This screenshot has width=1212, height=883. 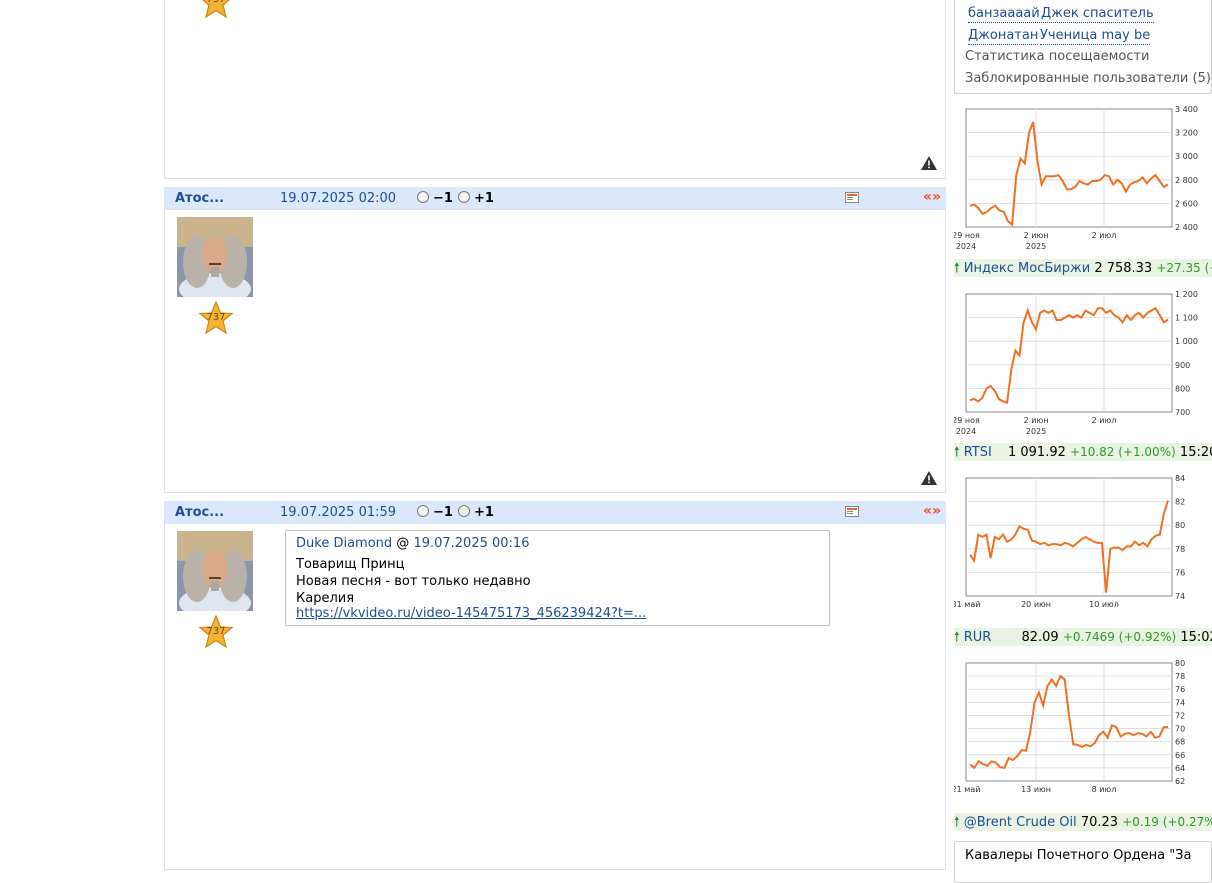 I want to click on x-tick-label: 10 июл, so click(x=1104, y=604).